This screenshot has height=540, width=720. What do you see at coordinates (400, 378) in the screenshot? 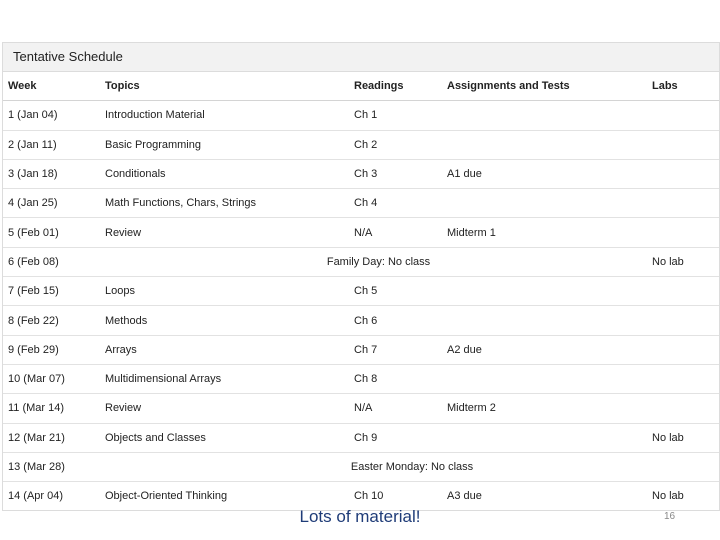
I see `reading-cell: Ch 8` at bounding box center [400, 378].